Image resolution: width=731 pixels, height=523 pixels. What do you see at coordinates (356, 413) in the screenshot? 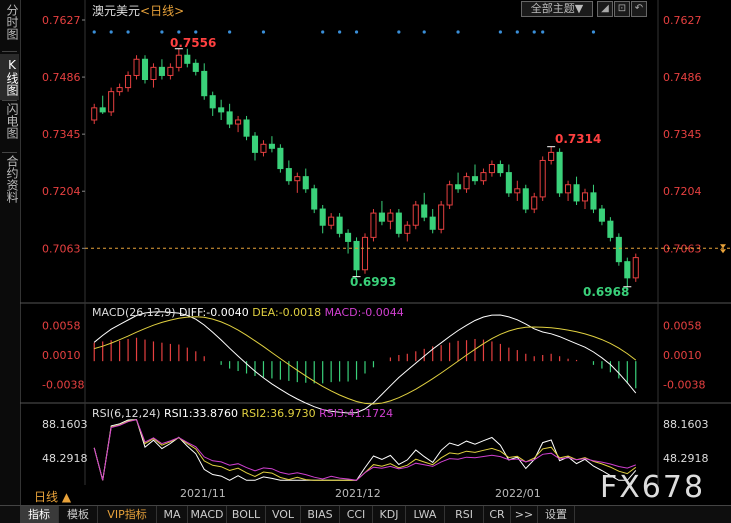
I see `rsi3-value: RSI3:41.1724` at bounding box center [356, 413].